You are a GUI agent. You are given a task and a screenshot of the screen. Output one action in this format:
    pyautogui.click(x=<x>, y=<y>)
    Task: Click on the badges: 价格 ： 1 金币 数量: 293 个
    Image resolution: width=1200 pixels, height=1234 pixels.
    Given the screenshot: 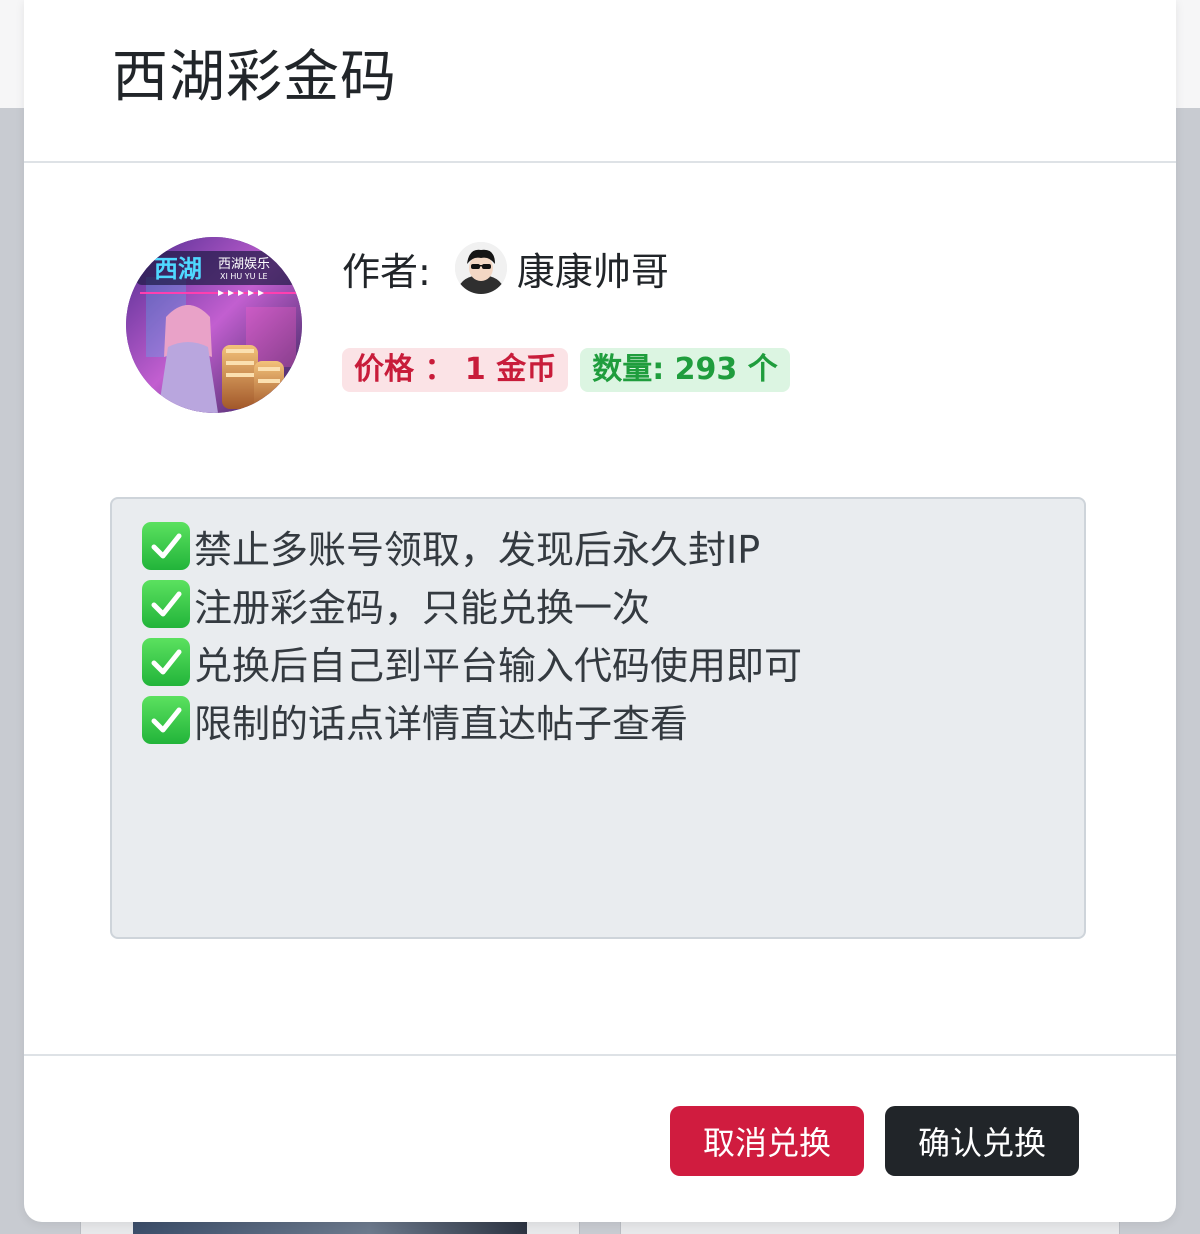 What is the action you would take?
    pyautogui.click(x=566, y=370)
    